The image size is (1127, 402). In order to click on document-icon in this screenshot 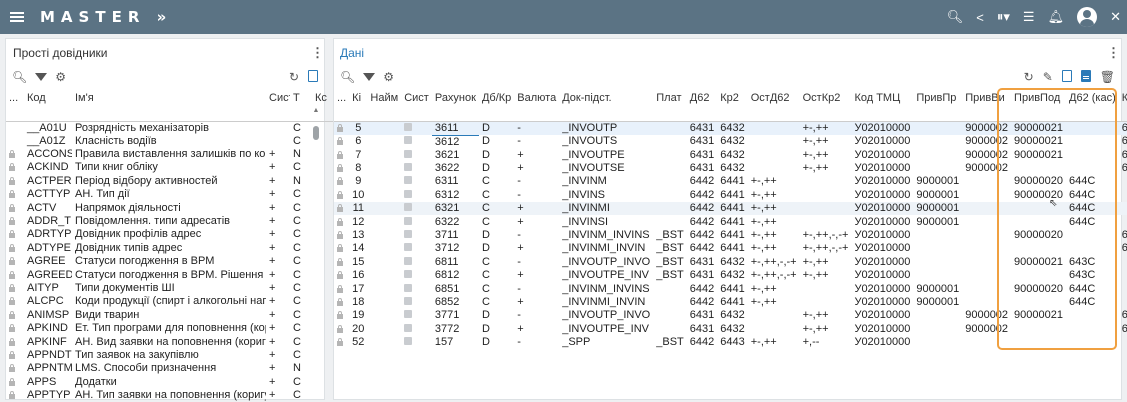, I will do `click(1085, 76)`.